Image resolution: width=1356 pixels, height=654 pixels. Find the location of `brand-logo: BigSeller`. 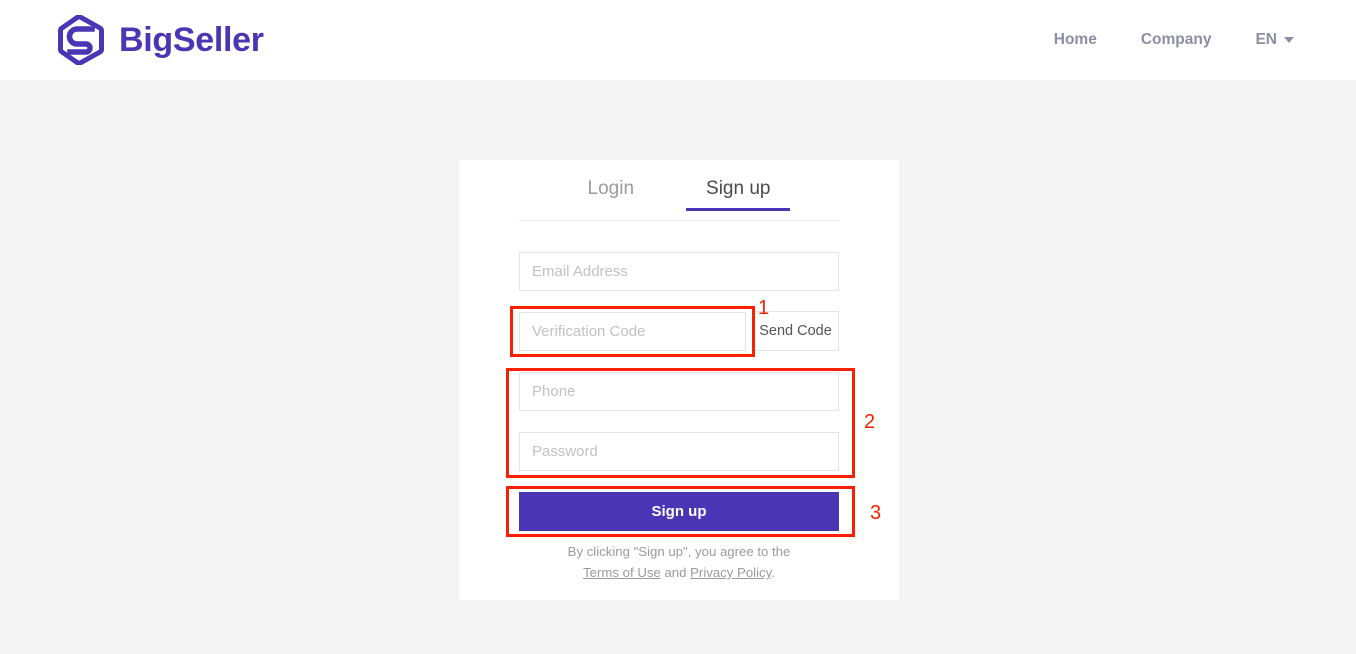

brand-logo: BigSeller is located at coordinates (161, 40).